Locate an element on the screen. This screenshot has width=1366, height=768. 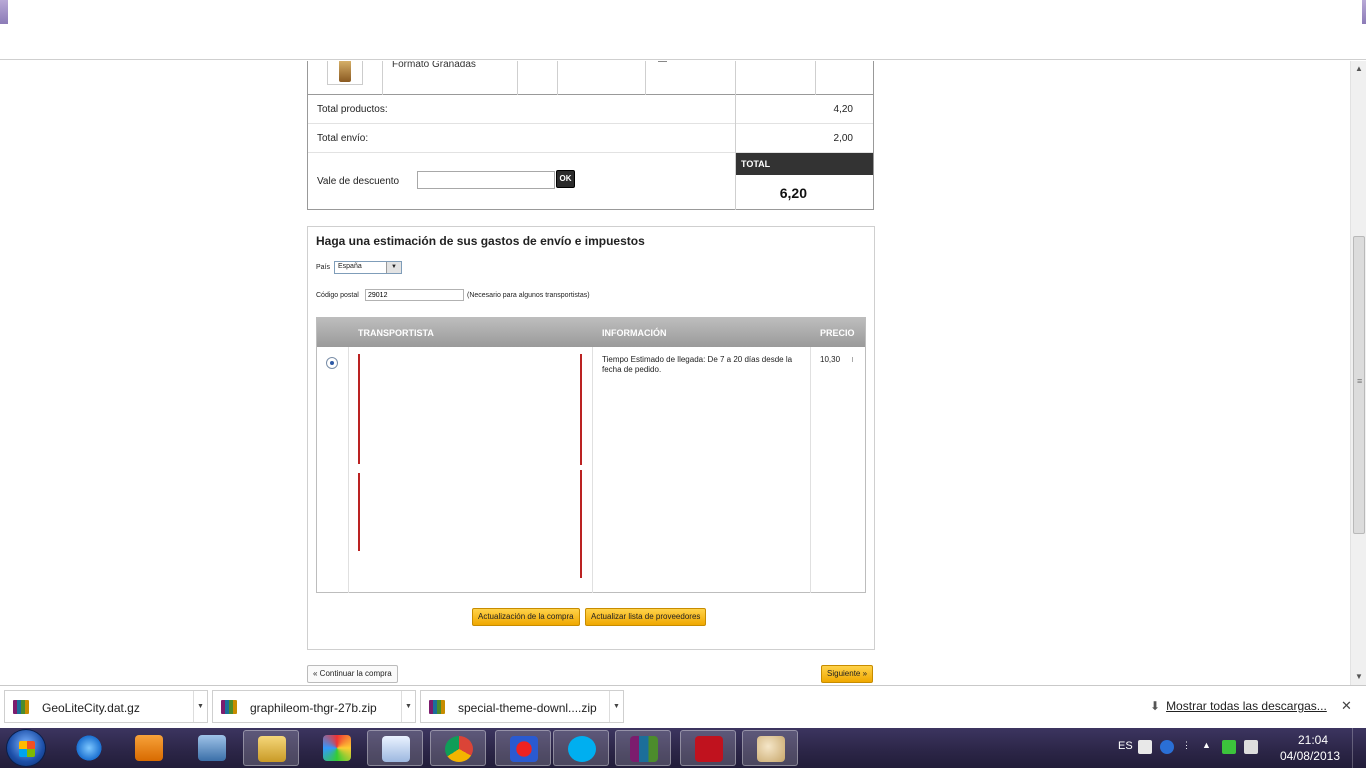
chrome-icon is located at coordinates (458, 748).